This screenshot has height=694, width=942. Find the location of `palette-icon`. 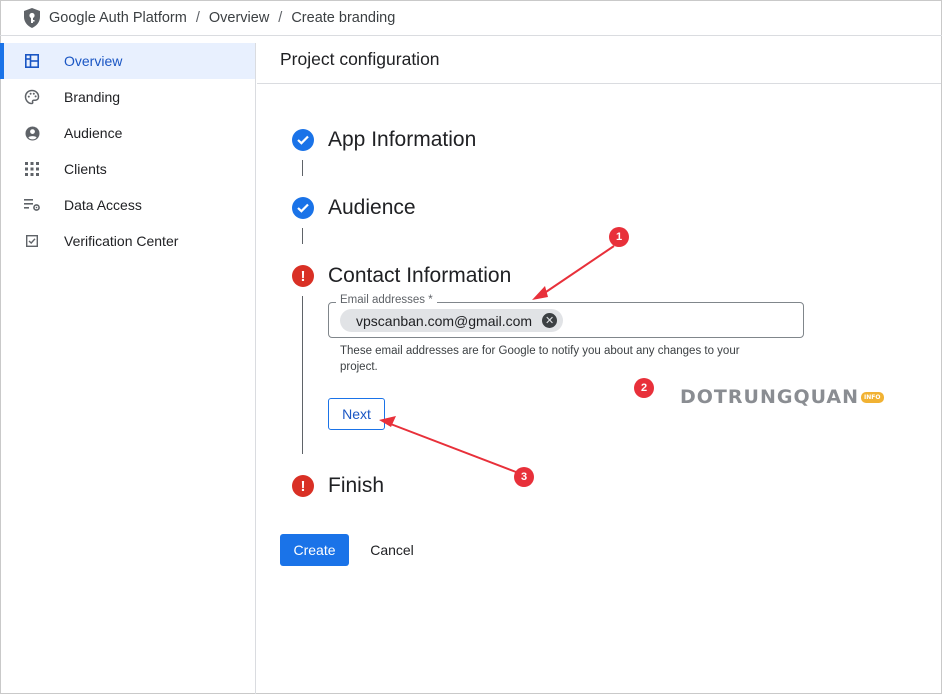

palette-icon is located at coordinates (32, 97).